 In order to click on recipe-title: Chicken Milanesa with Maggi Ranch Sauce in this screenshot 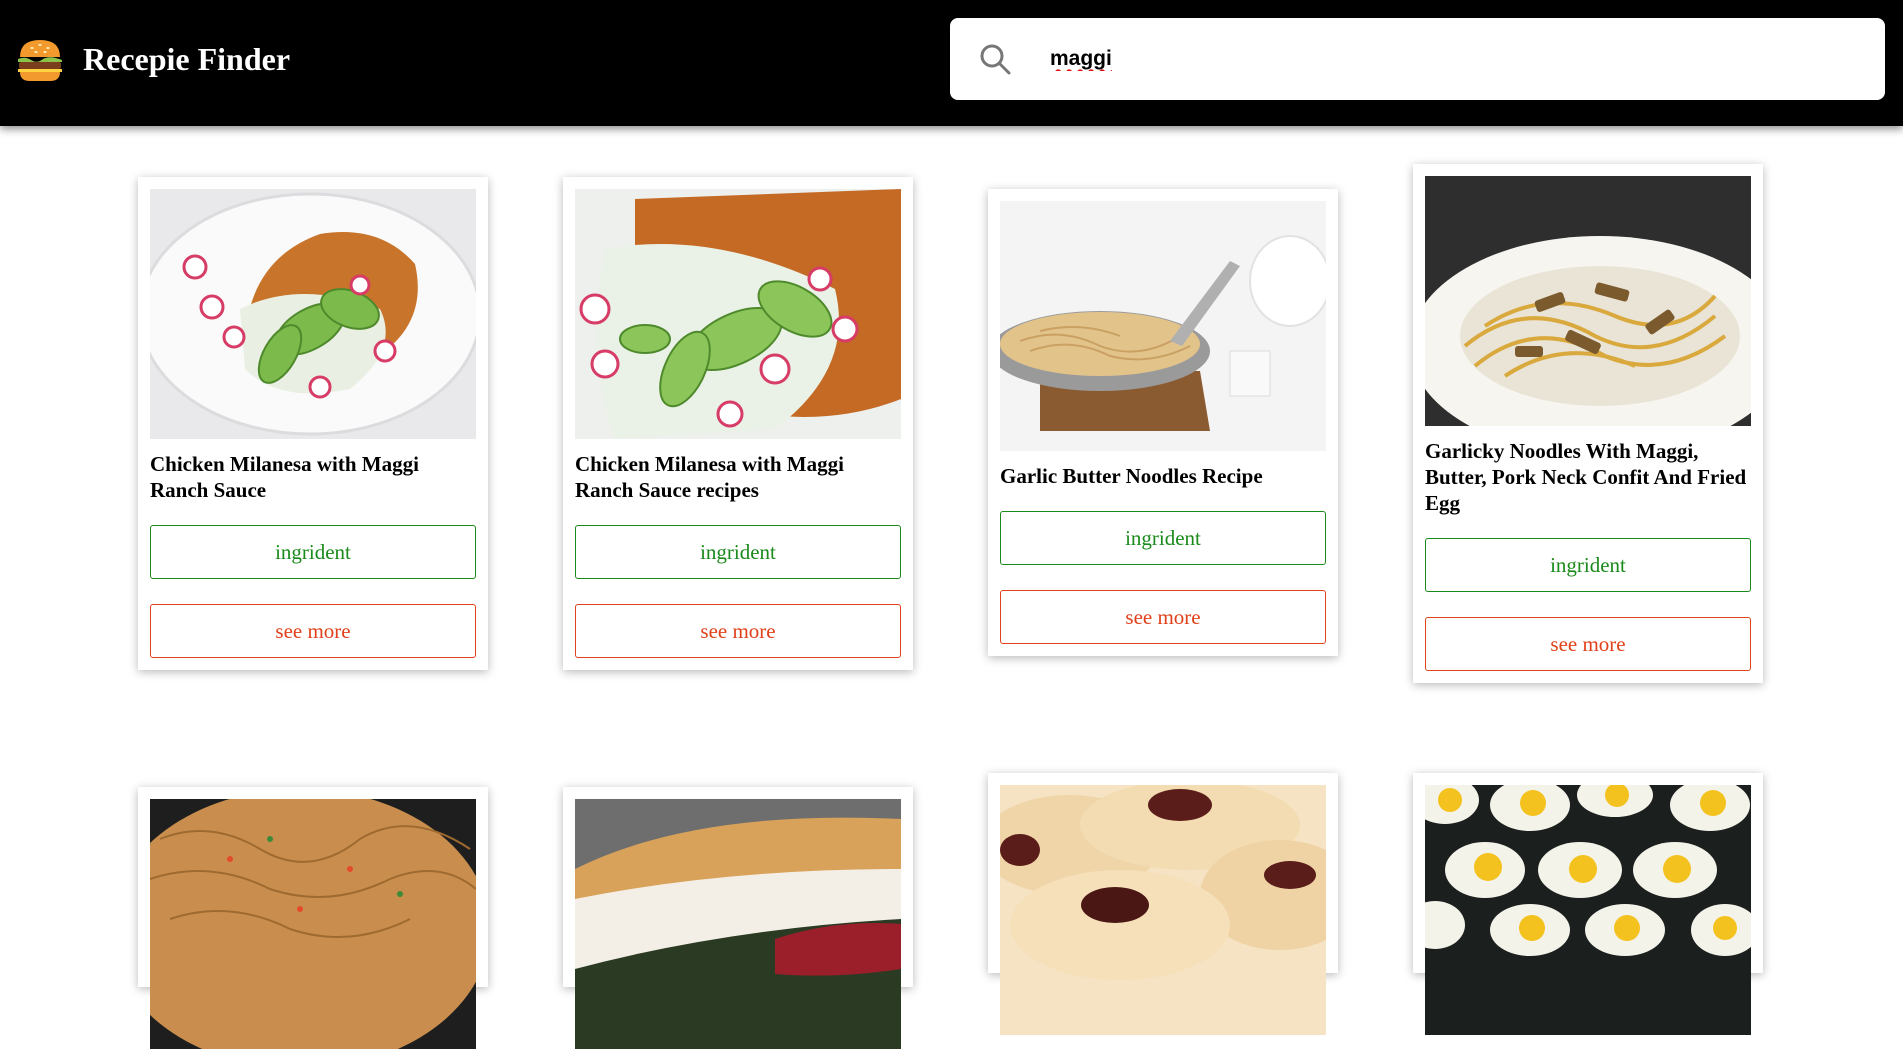, I will do `click(284, 477)`.